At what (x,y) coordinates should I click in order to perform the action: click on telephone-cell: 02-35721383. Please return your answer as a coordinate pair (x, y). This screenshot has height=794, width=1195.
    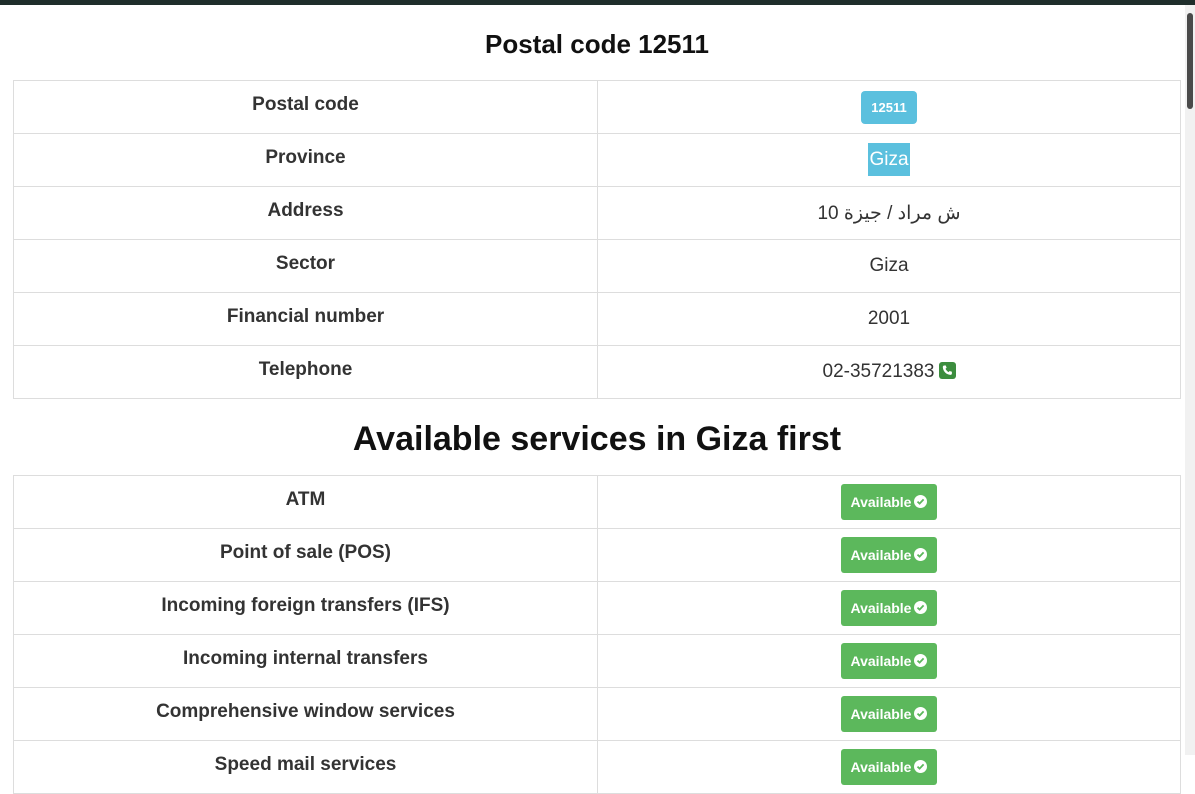
    Looking at the image, I should click on (889, 372).